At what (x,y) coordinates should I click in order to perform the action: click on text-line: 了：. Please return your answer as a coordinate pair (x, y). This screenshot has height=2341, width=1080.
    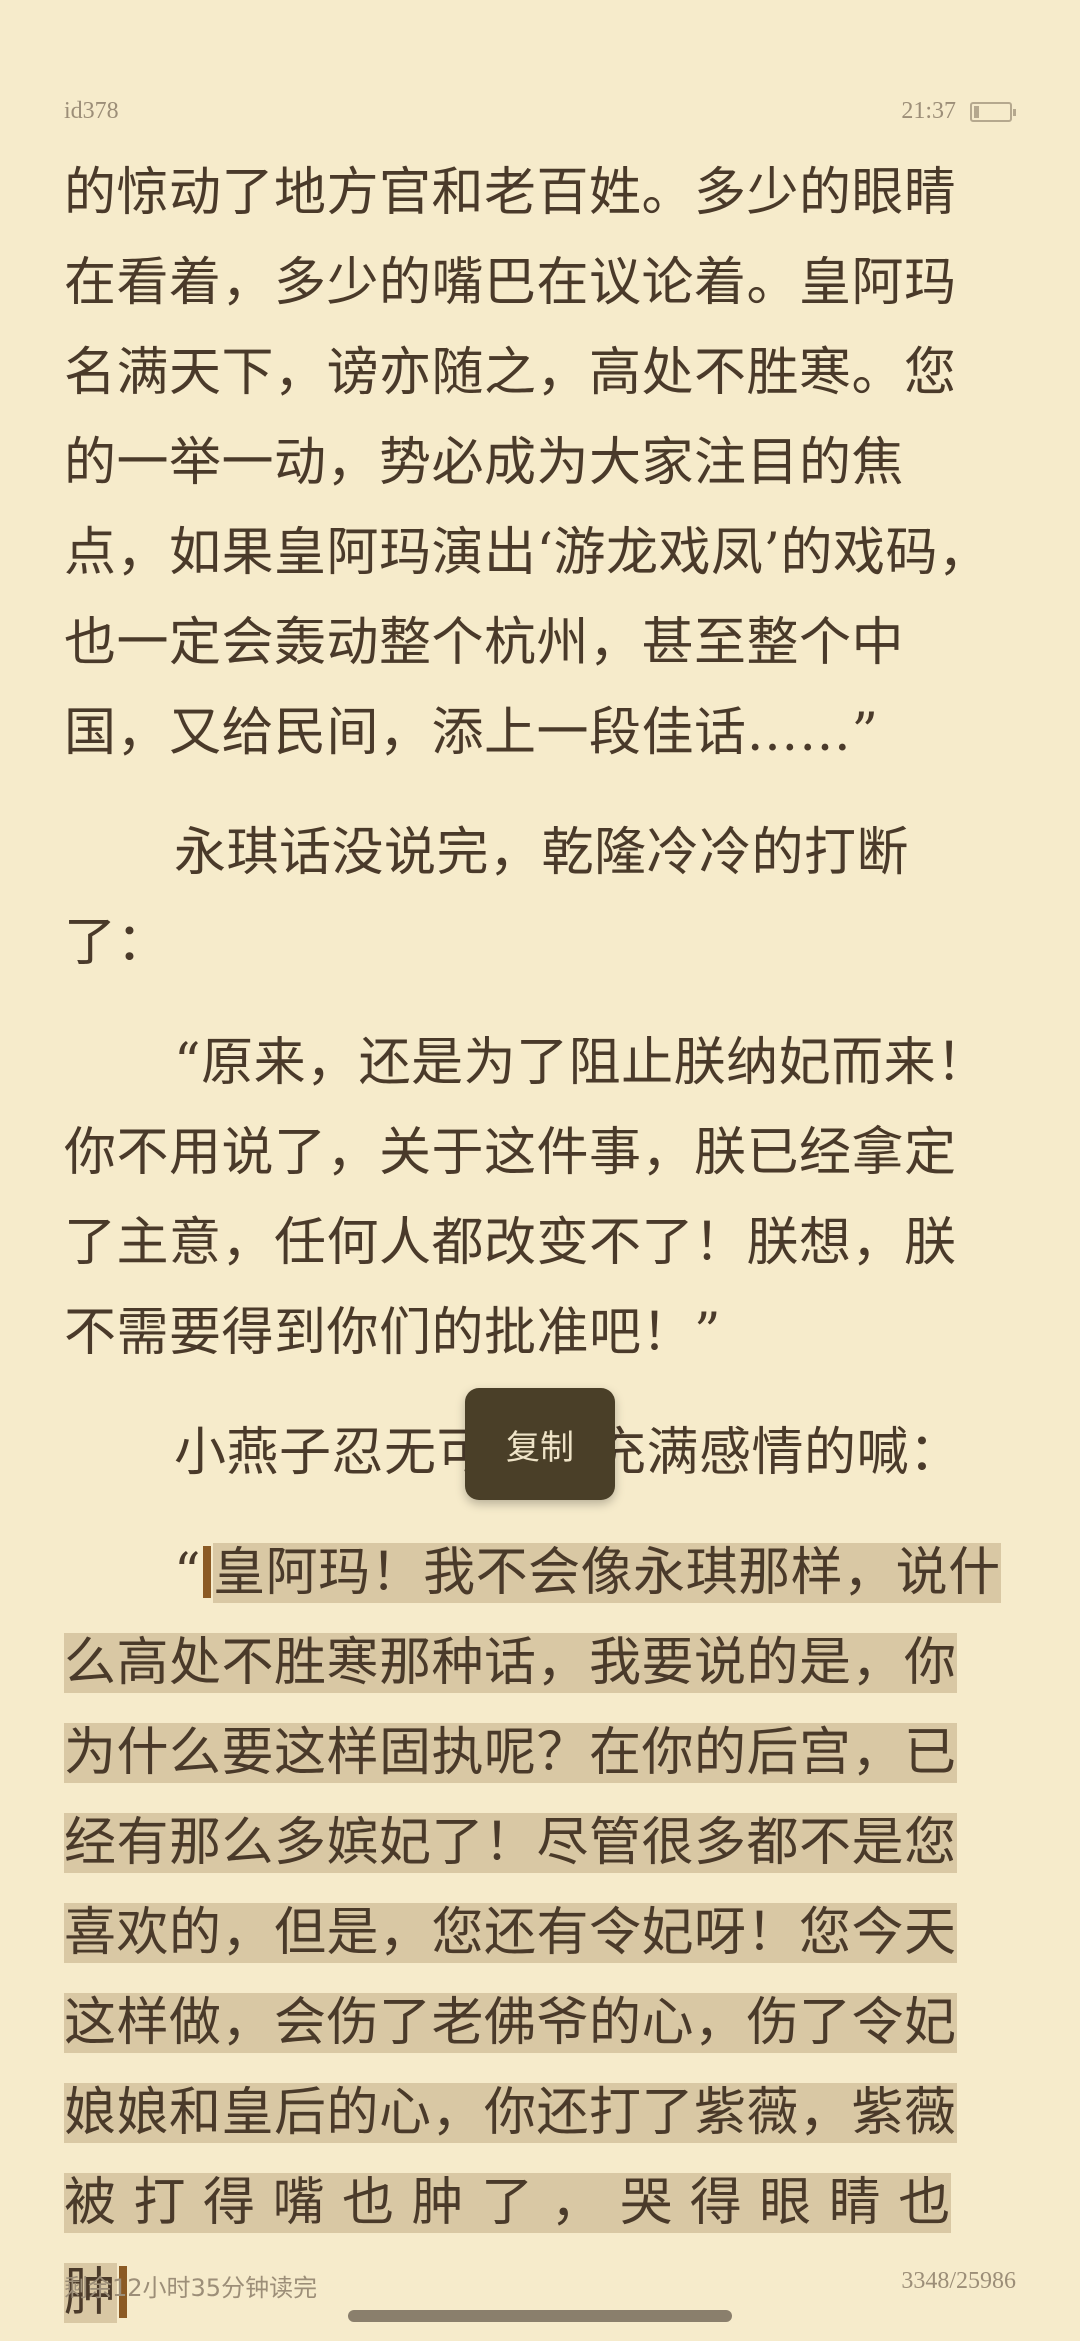
    Looking at the image, I should click on (117, 943).